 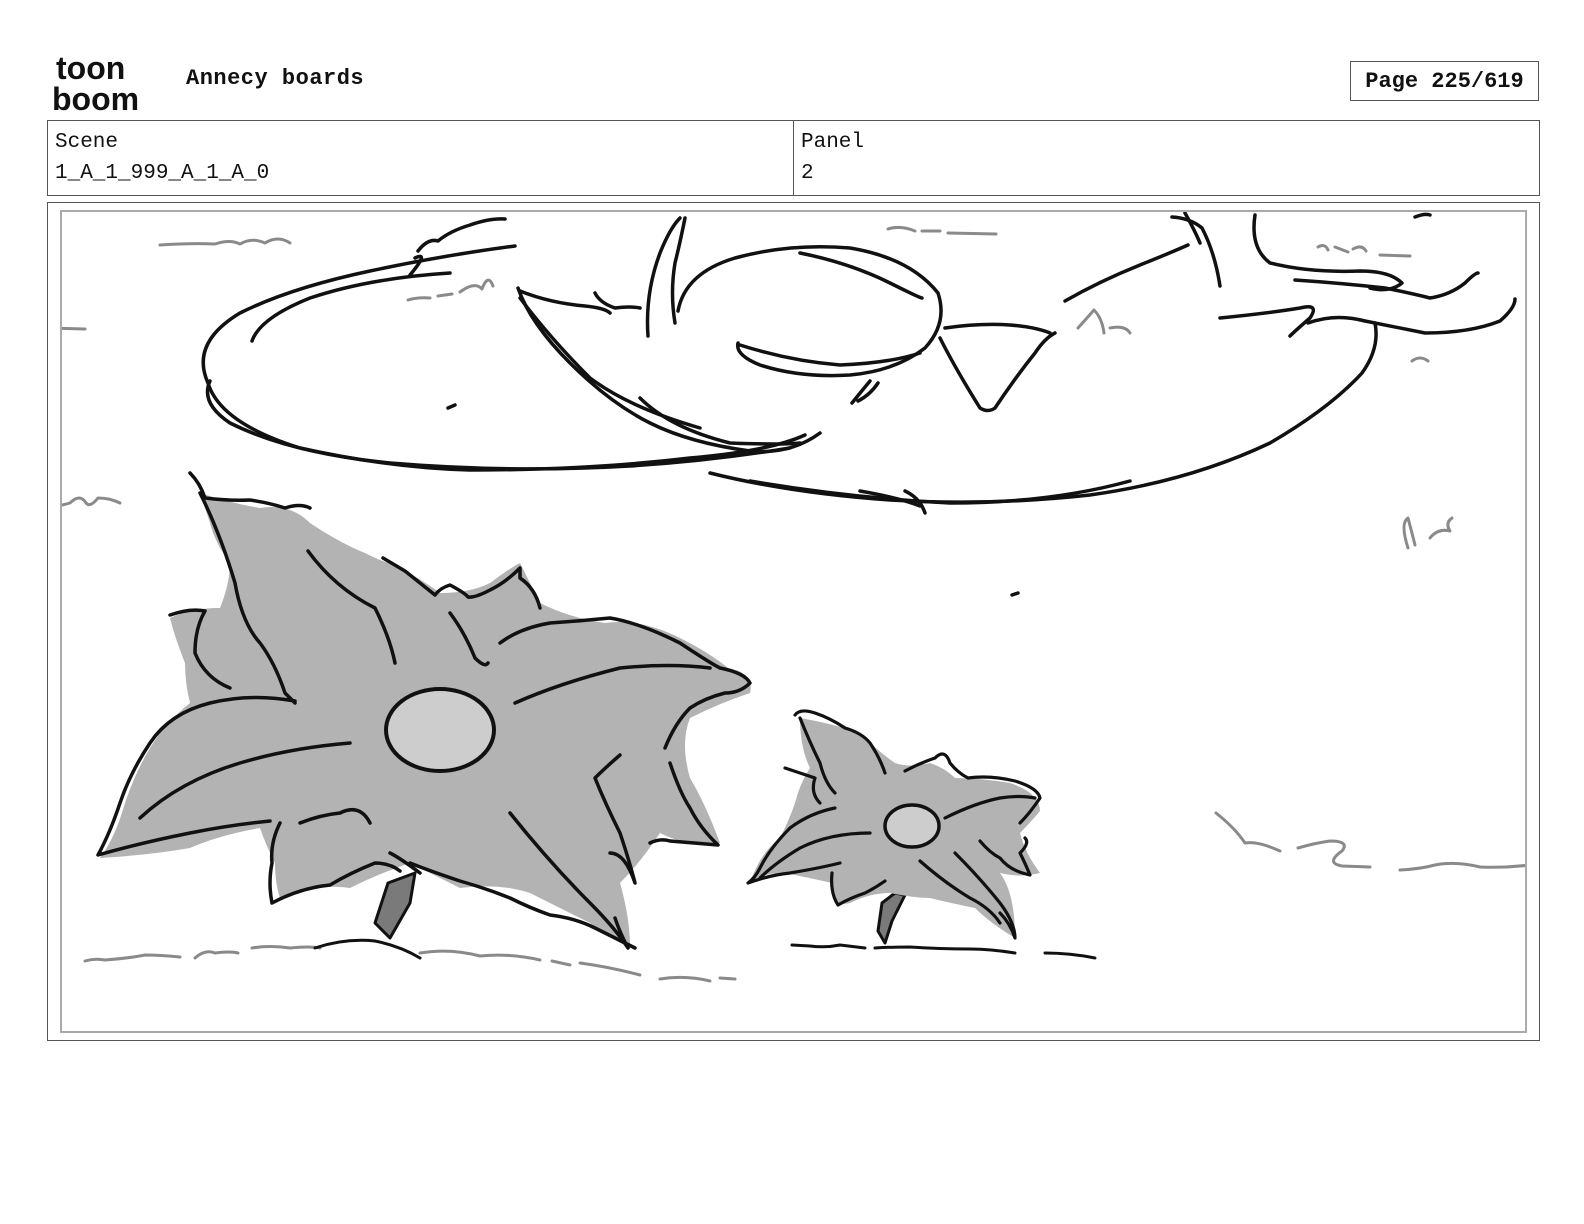 I want to click on foreground-grass, so click(x=705, y=949).